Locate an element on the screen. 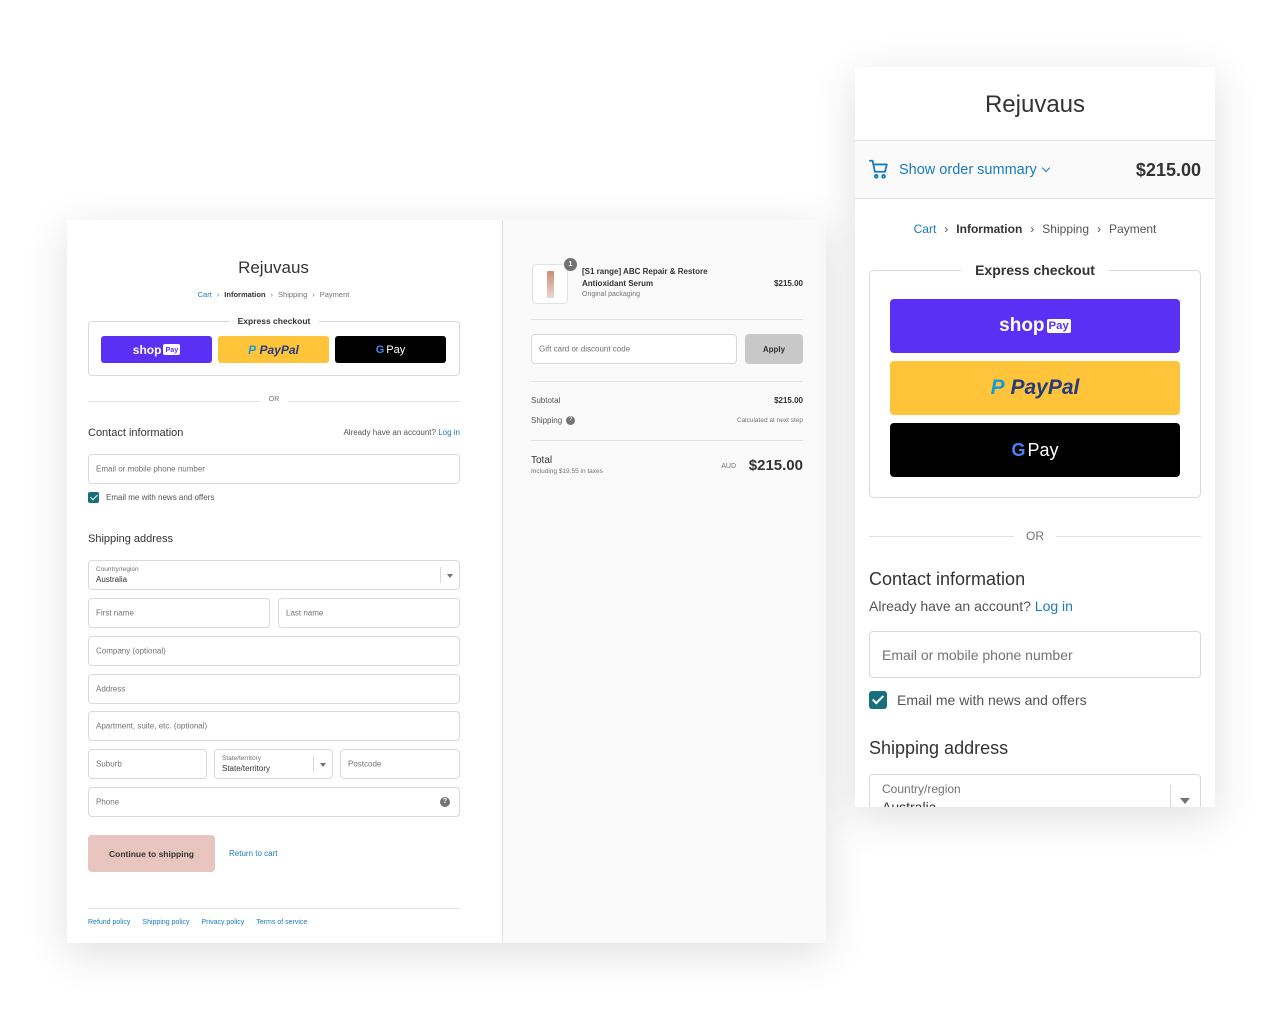 This screenshot has height=1011, width=1283. gift-card-field: Gift card or discount code is located at coordinates (634, 349).